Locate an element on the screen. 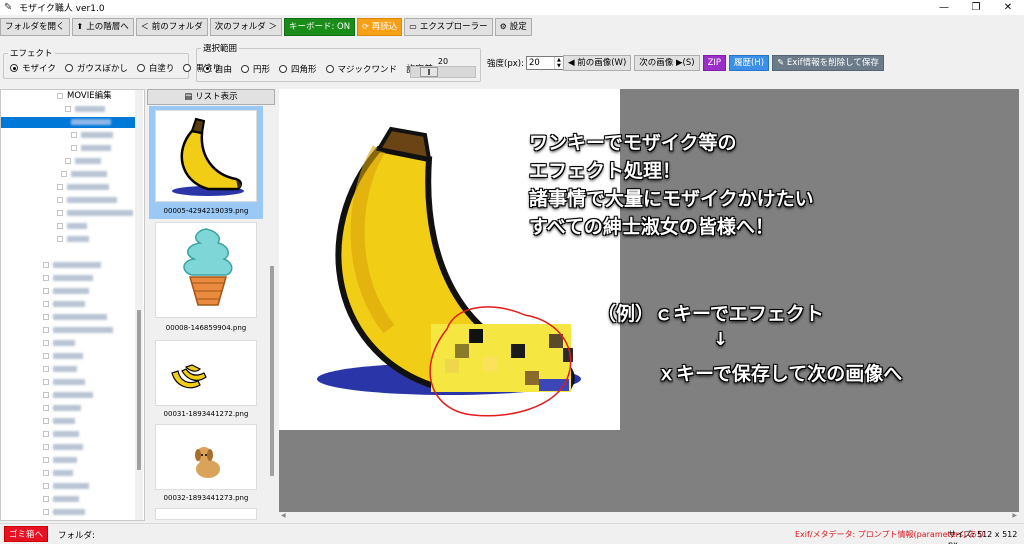  next-image-button: 次の画像 ▶(S) is located at coordinates (667, 63).